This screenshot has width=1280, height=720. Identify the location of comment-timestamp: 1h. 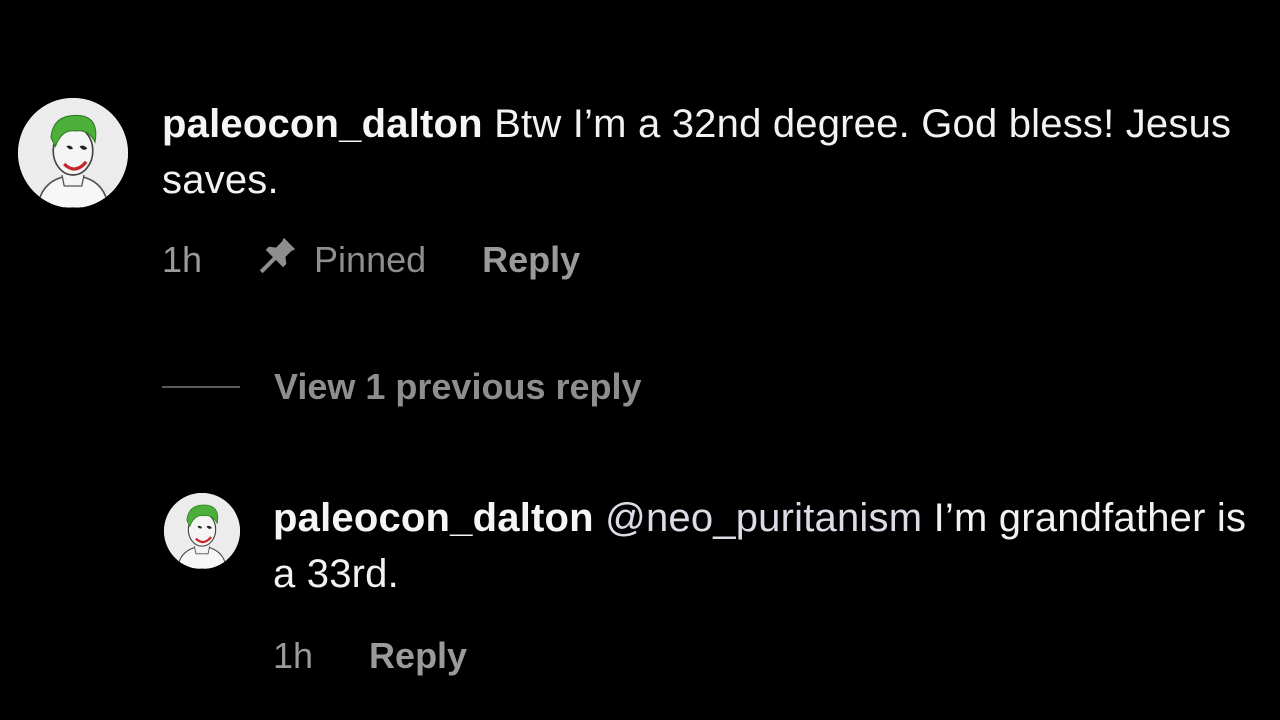
(182, 259).